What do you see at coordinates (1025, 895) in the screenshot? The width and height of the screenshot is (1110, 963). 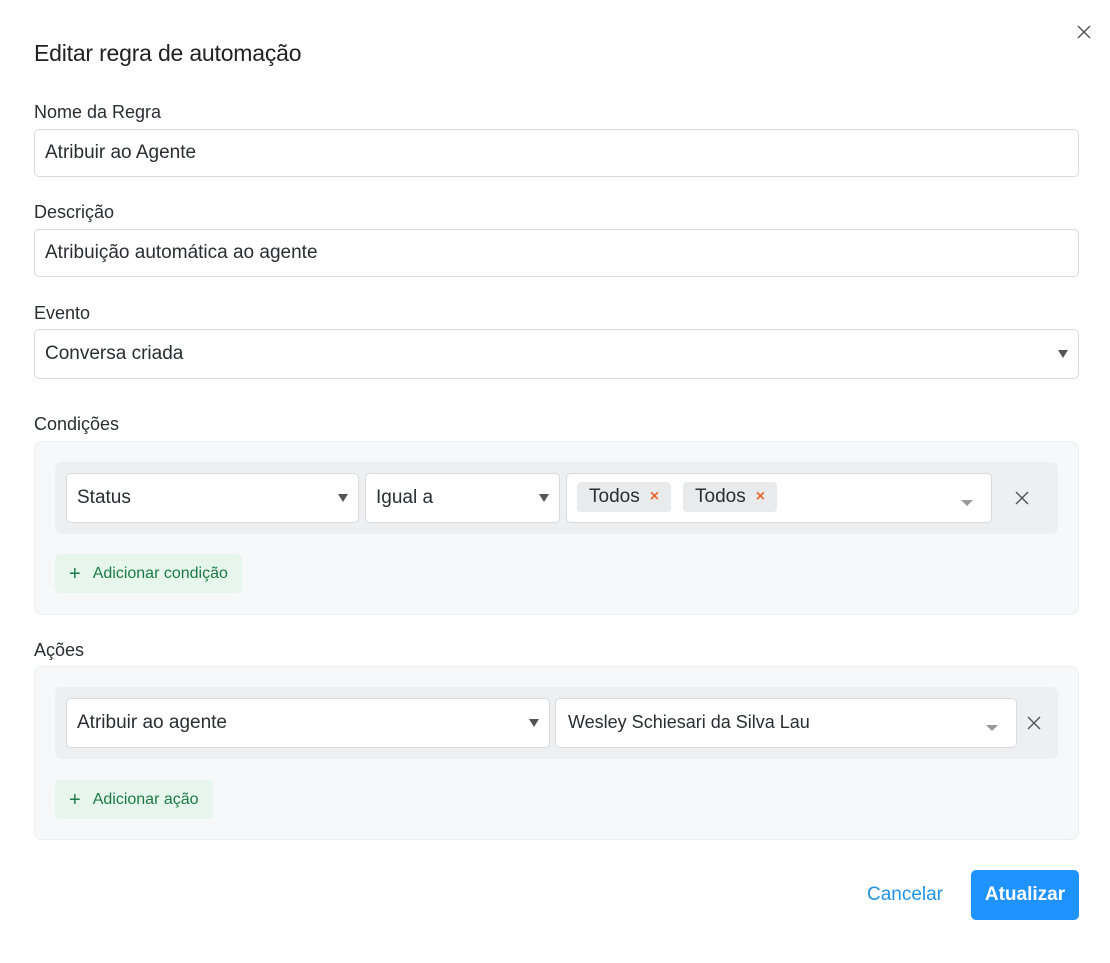 I see `update-button: Atualizar` at bounding box center [1025, 895].